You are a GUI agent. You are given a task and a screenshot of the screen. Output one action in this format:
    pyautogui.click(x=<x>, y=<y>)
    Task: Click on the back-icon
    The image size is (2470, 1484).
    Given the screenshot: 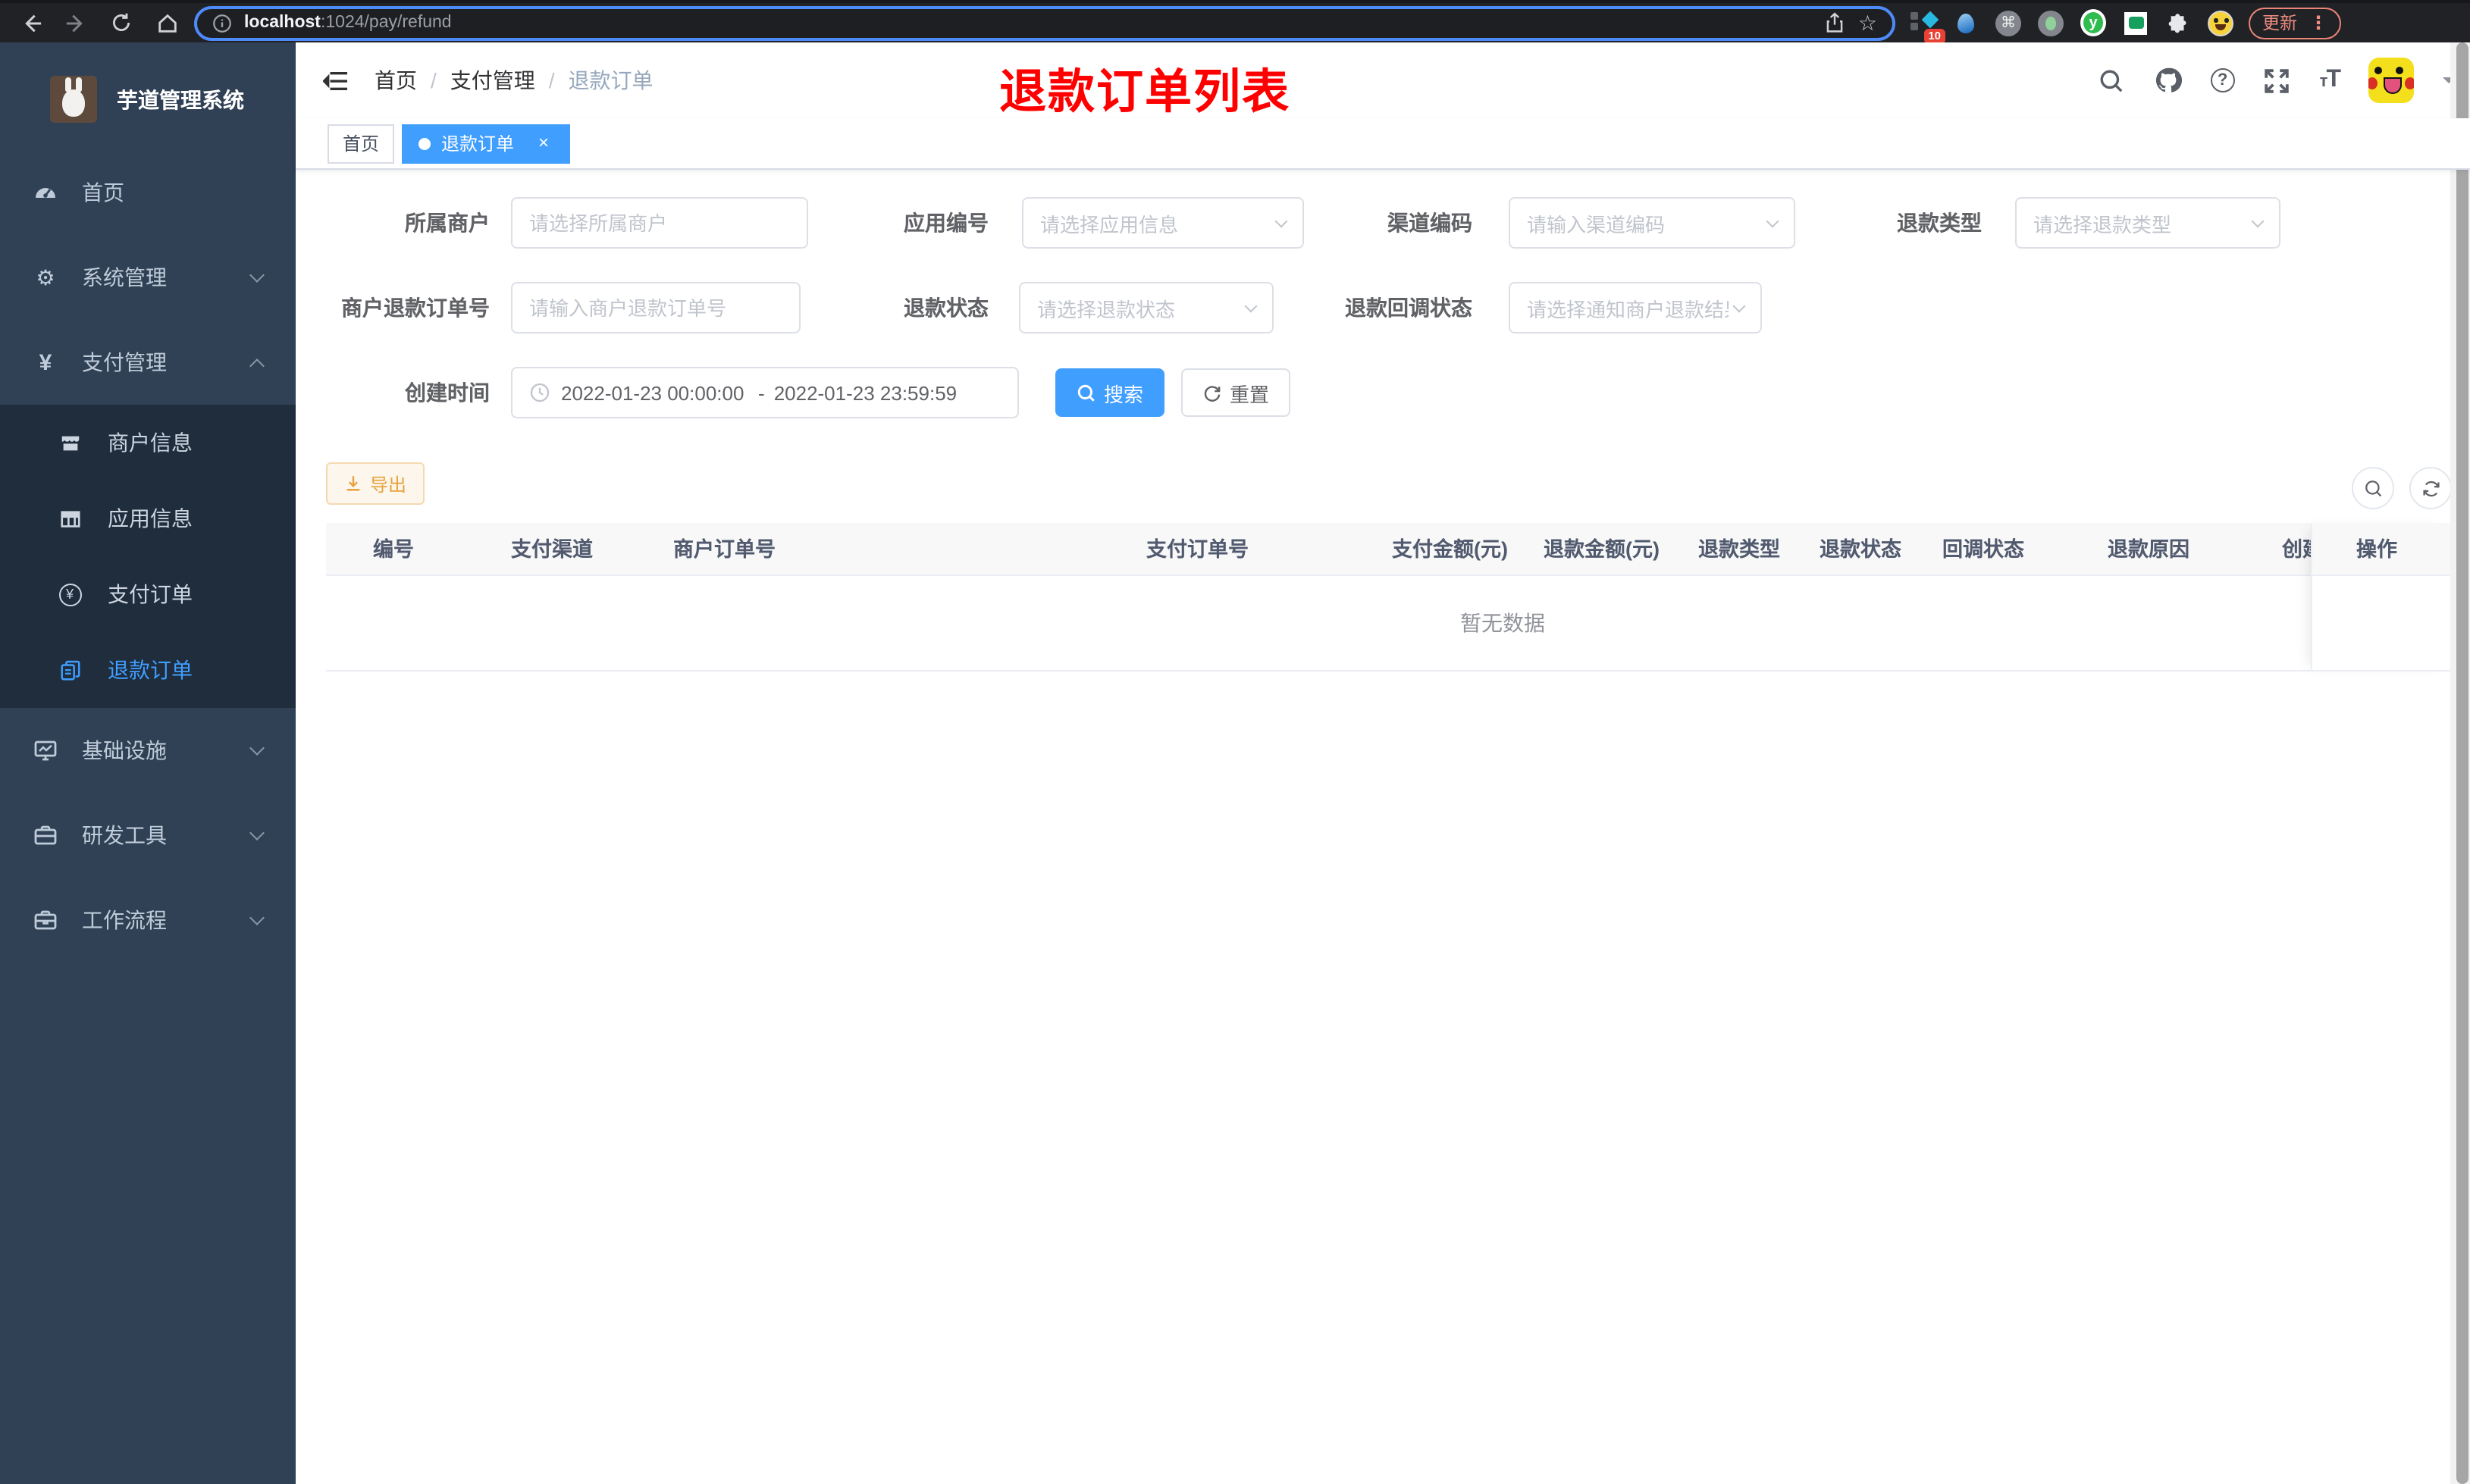 What is the action you would take?
    pyautogui.click(x=30, y=23)
    